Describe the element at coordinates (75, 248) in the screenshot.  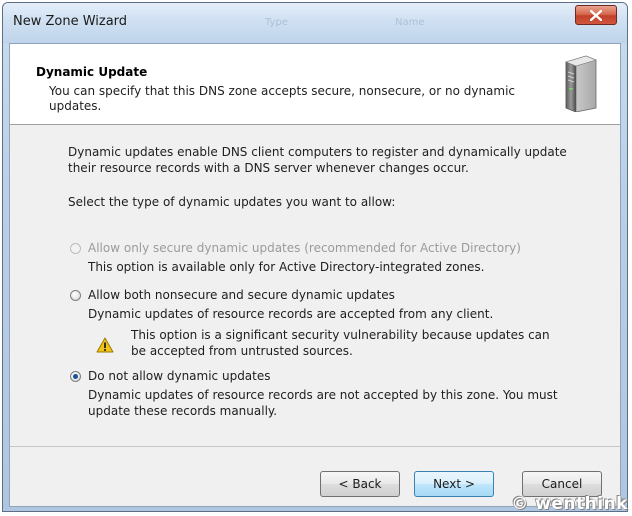
I see `radio-secure-only` at that location.